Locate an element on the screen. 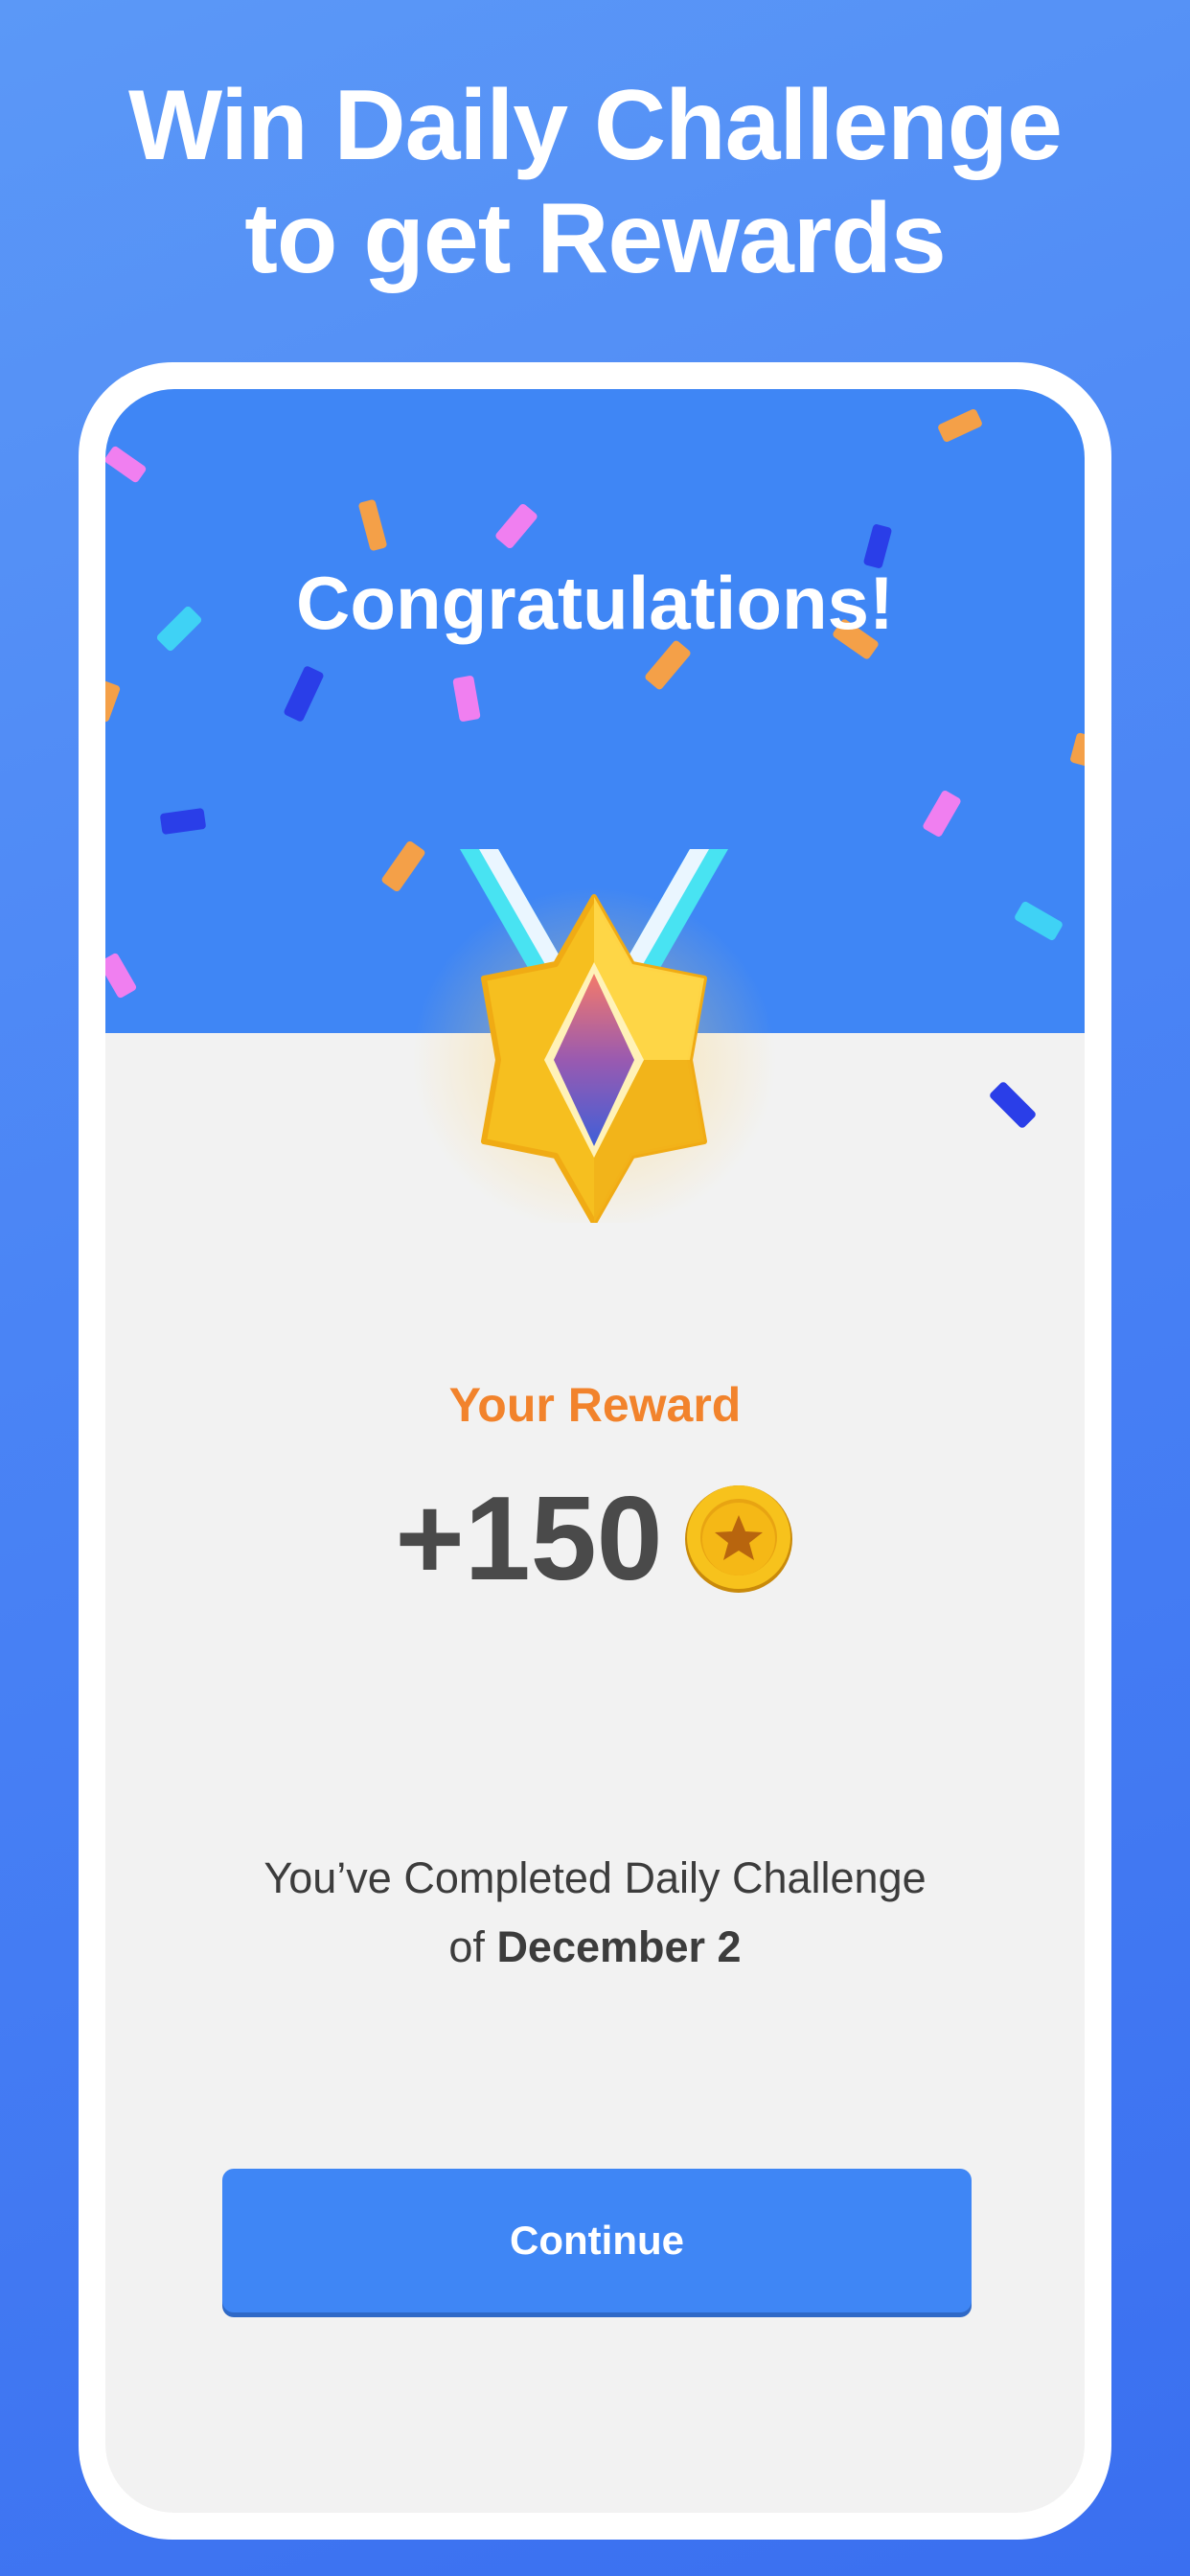  completion-message-line-2: of December 2 is located at coordinates (595, 1947).